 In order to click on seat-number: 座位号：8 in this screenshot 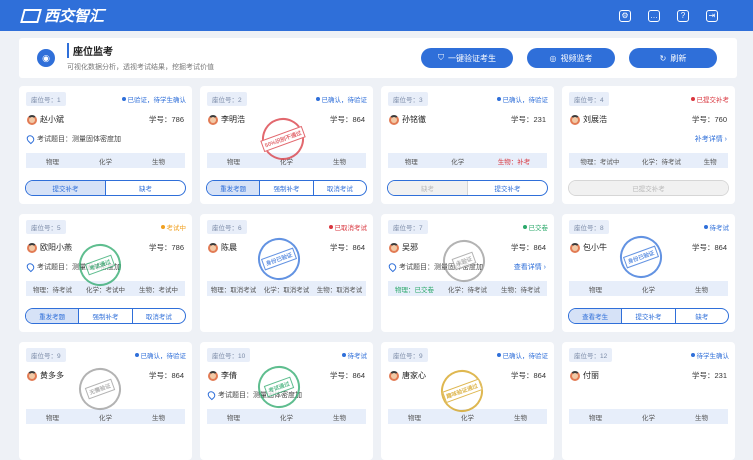, I will do `click(589, 227)`.